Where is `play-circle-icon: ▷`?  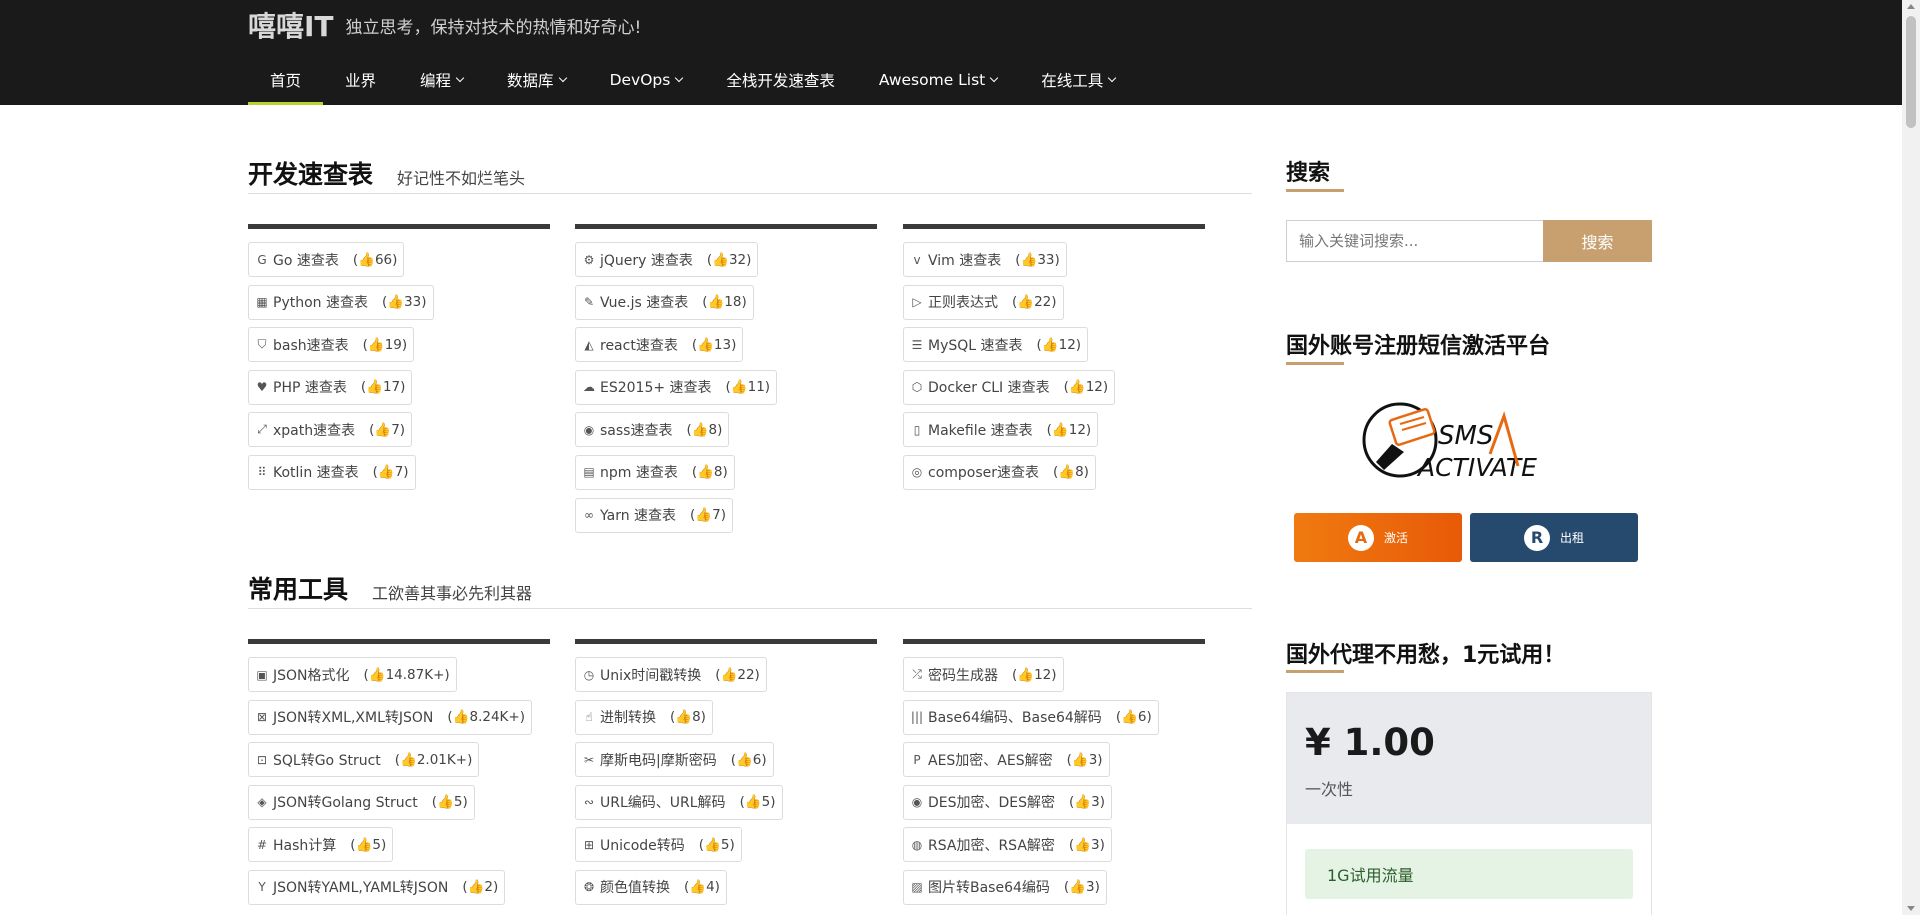
play-circle-icon: ▷ is located at coordinates (917, 302).